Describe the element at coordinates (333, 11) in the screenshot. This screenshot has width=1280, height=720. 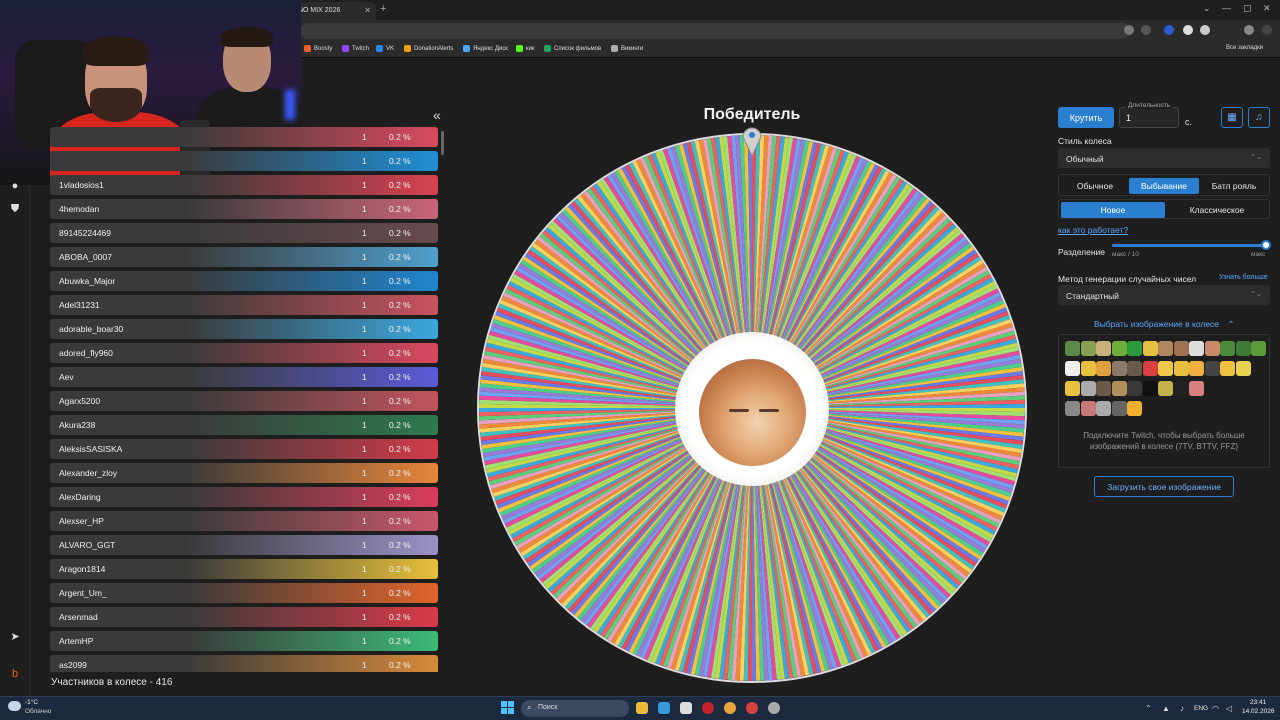
I see `browser-tab-active: INO MIX 2026 ✕` at that location.